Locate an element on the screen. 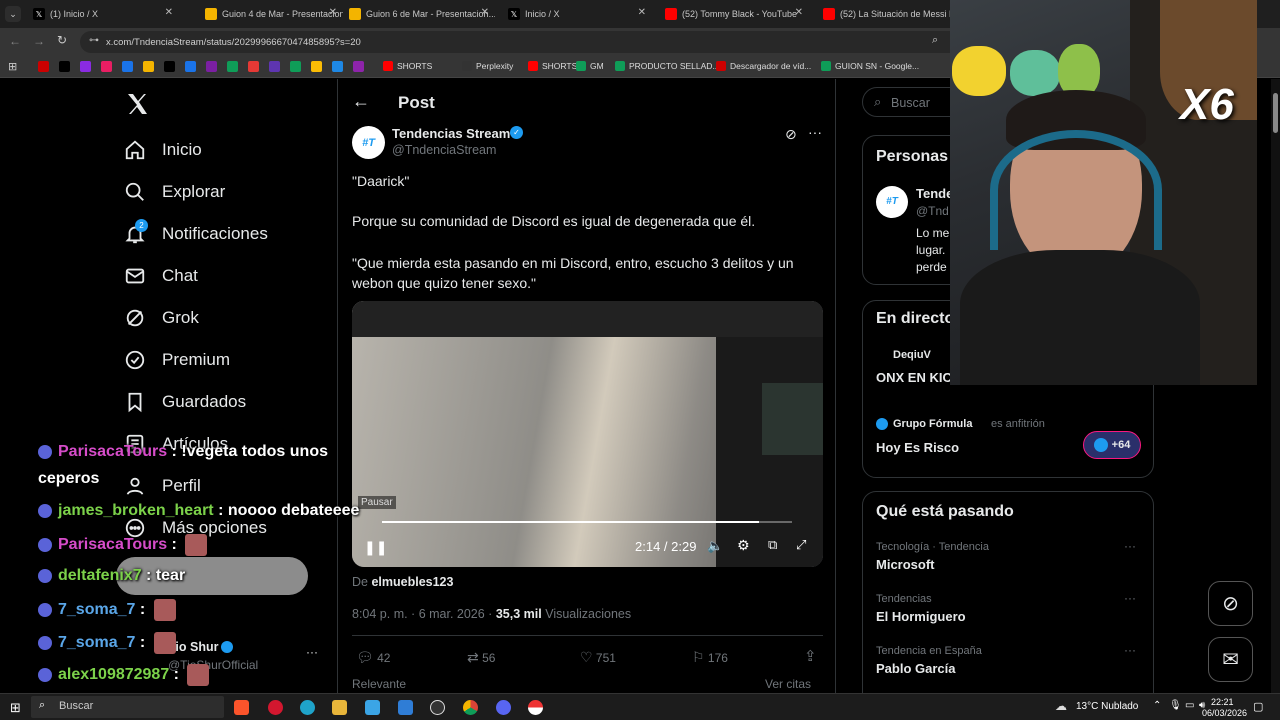 Image resolution: width=1280 pixels, height=720 pixels. pip-icon: ⧉ is located at coordinates (772, 545).